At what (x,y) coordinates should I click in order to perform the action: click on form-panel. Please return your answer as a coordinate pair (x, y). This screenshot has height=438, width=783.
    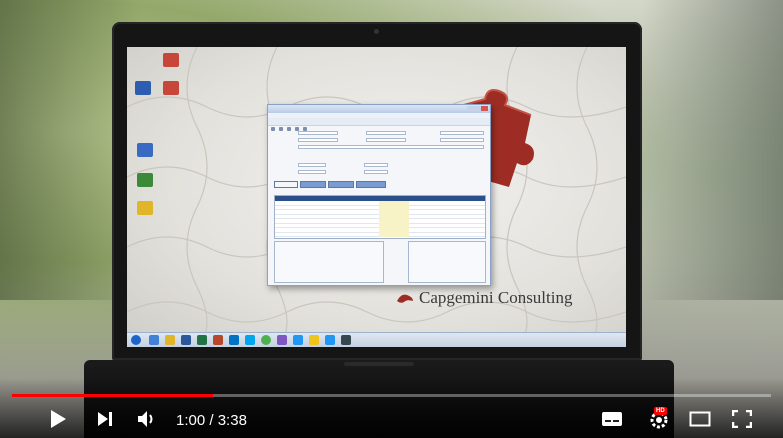
    Looking at the image, I should click on (329, 262).